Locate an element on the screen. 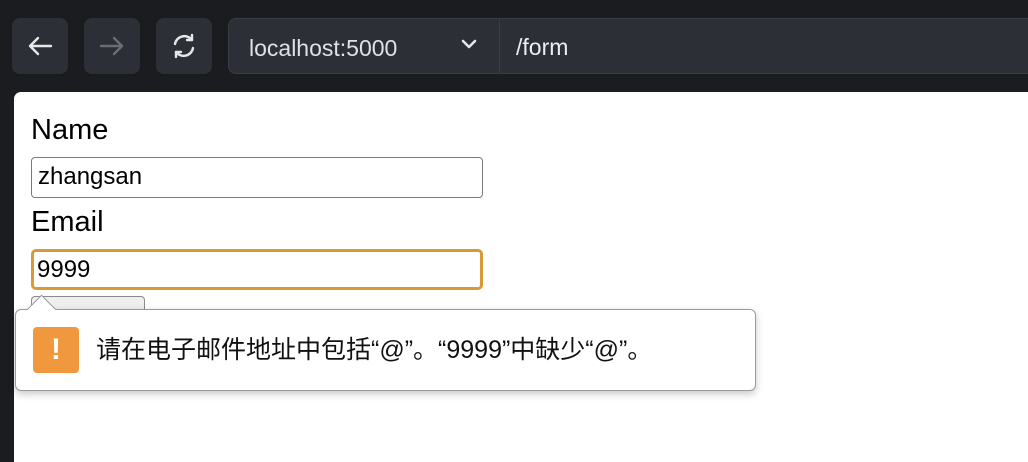  url-path: /form is located at coordinates (542, 46).